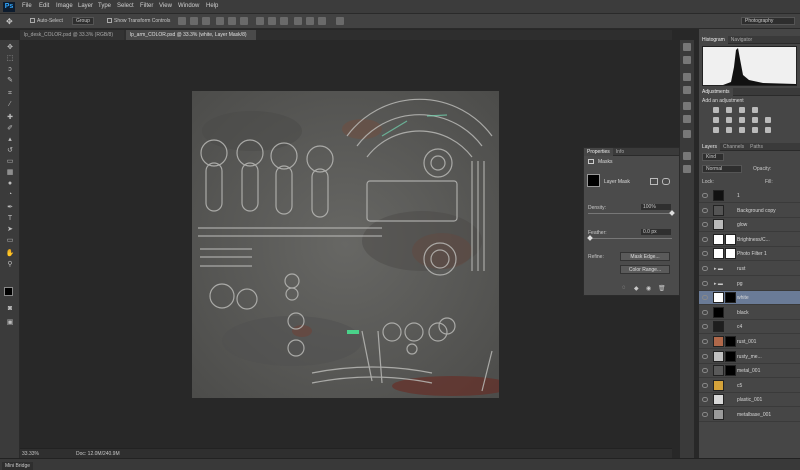 This screenshot has width=800, height=470. What do you see at coordinates (10, 161) in the screenshot?
I see `eraser-tool-icon: ▭` at bounding box center [10, 161].